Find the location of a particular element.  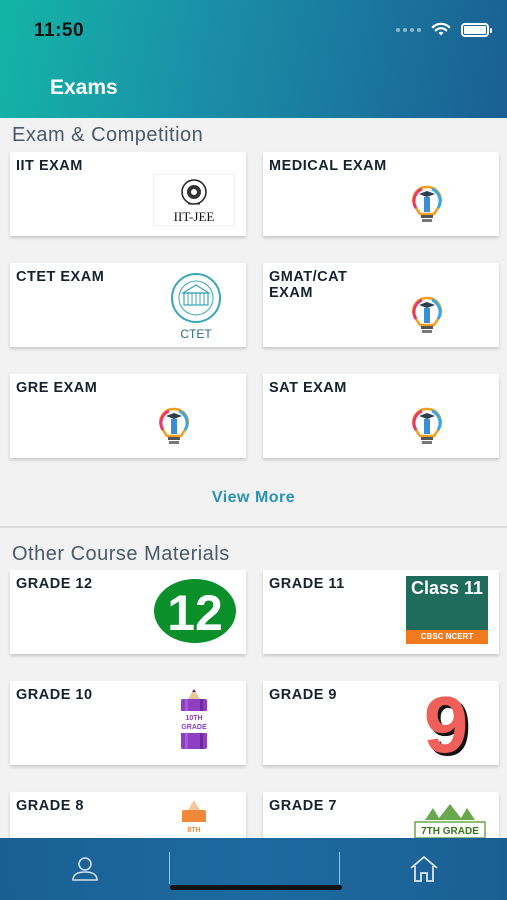

grade-12-badge: 12 is located at coordinates (195, 613).